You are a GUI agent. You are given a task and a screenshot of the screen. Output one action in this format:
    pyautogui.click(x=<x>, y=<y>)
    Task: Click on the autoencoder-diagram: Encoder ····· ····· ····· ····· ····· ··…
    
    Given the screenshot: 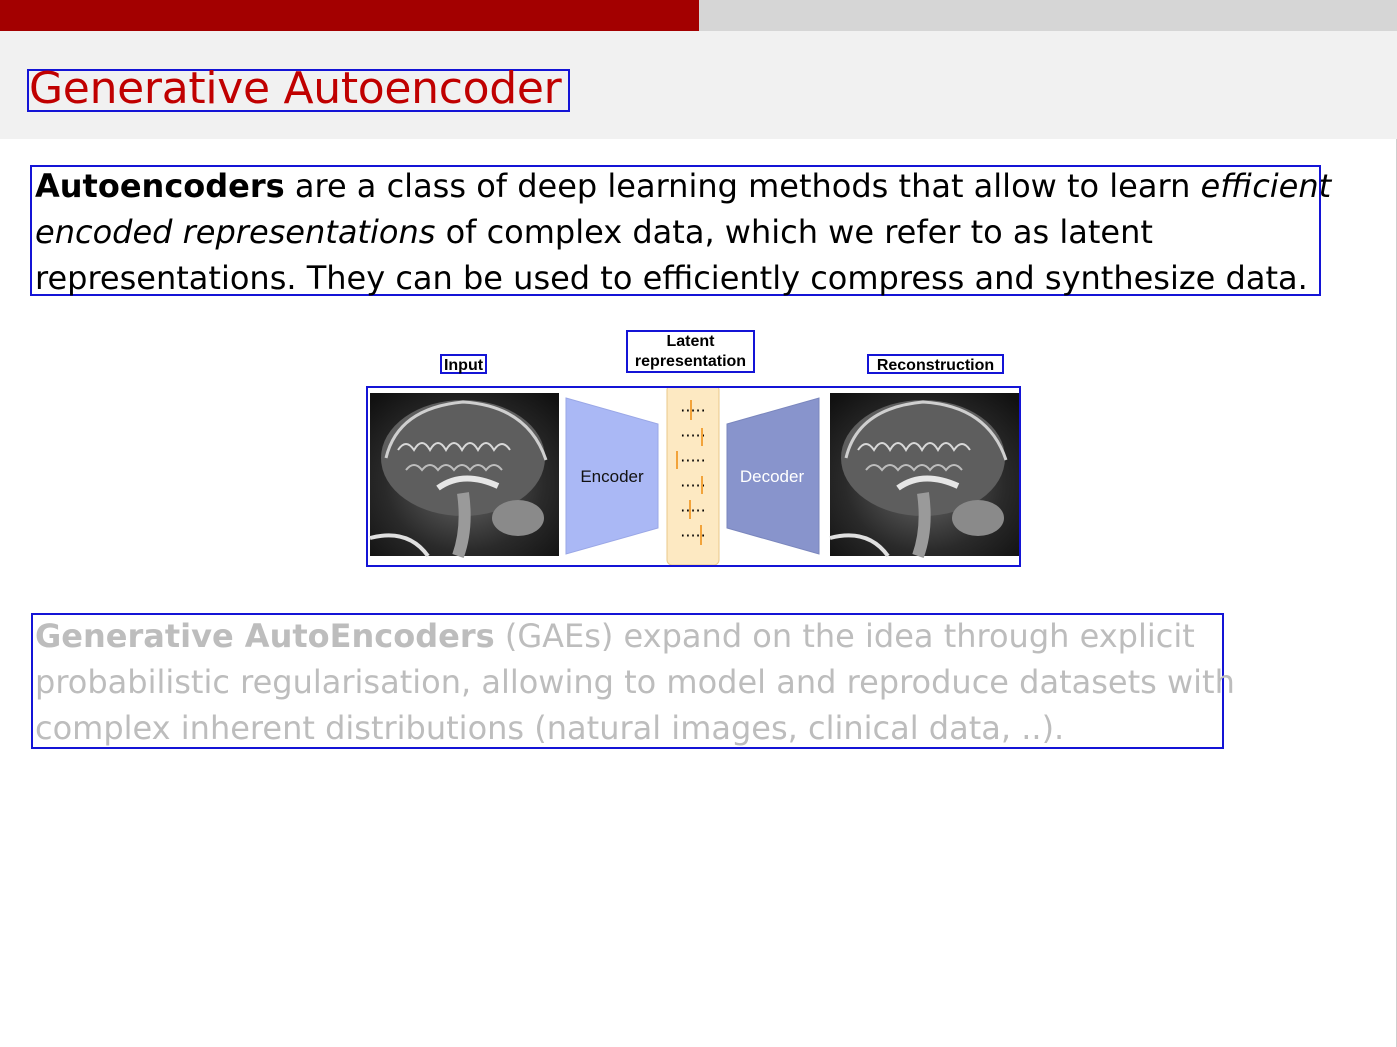 What is the action you would take?
    pyautogui.click(x=694, y=476)
    